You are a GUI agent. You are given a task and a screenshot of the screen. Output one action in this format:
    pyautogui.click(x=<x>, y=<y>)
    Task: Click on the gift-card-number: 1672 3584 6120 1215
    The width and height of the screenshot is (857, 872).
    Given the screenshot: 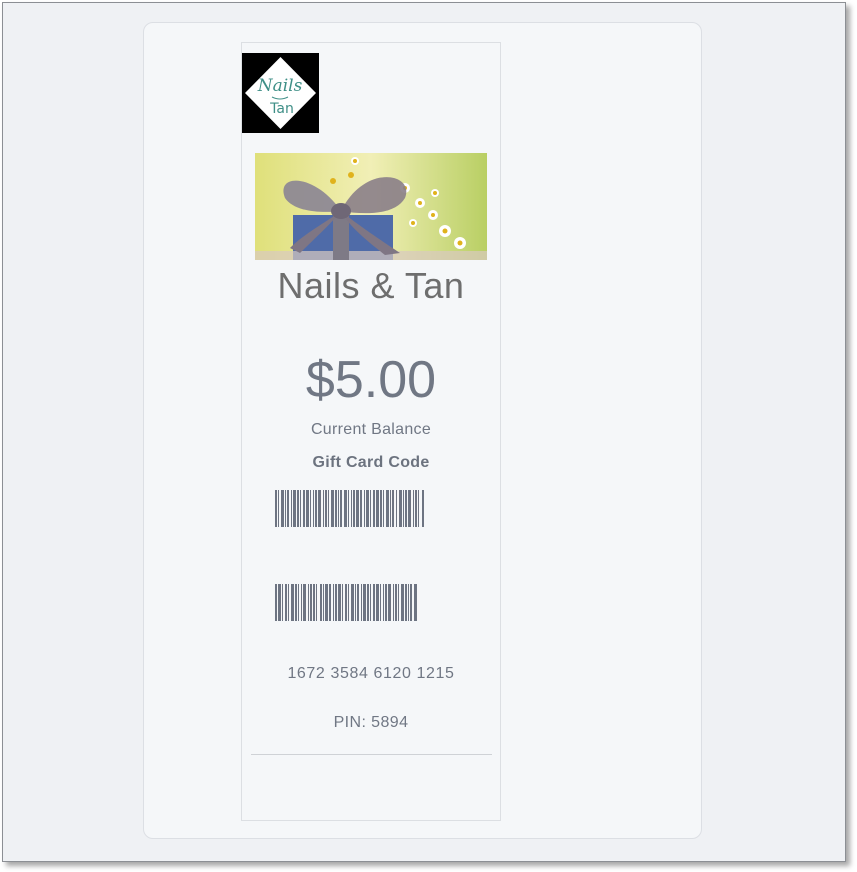 What is the action you would take?
    pyautogui.click(x=371, y=673)
    